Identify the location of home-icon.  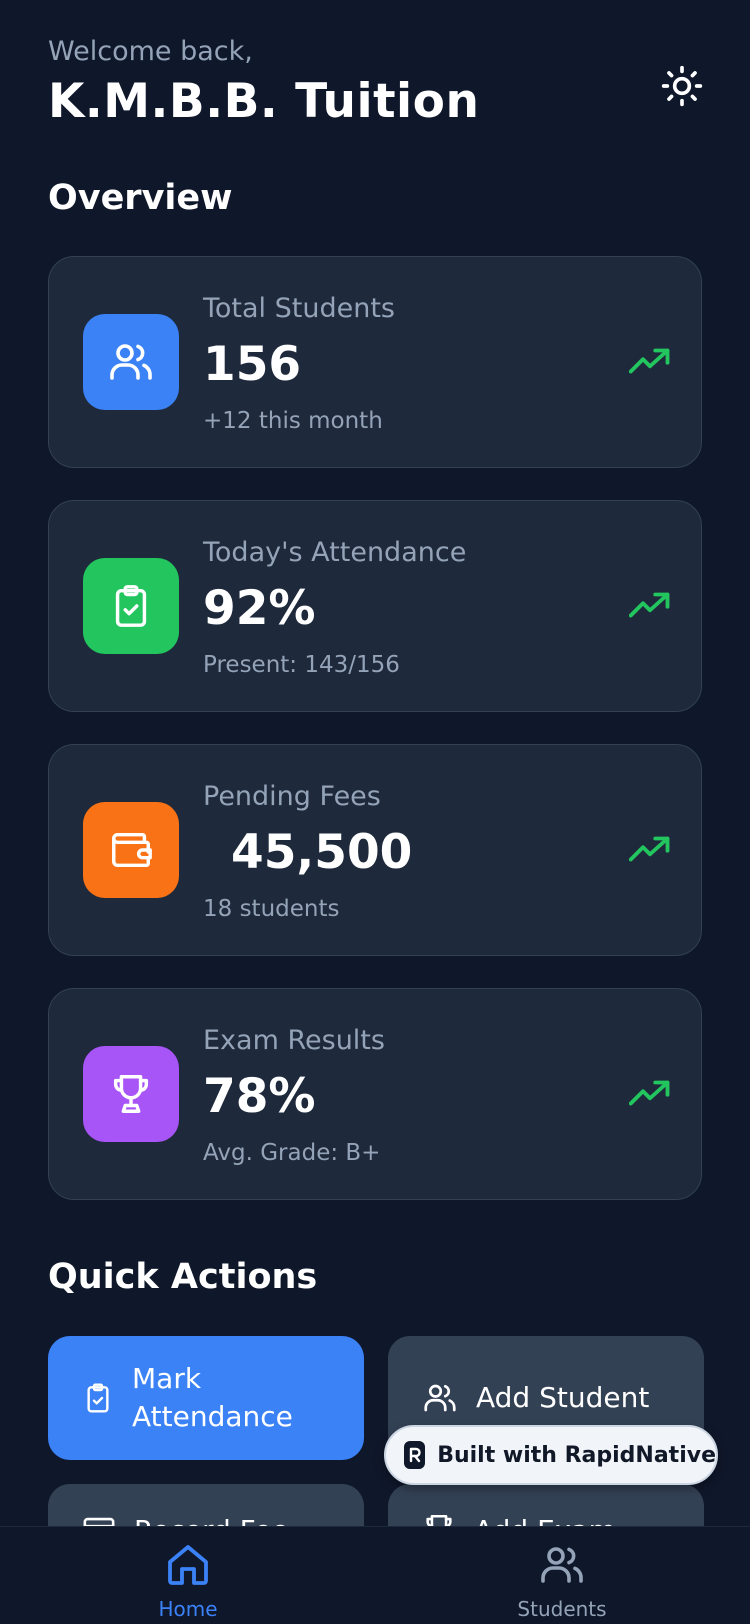
(188, 1565).